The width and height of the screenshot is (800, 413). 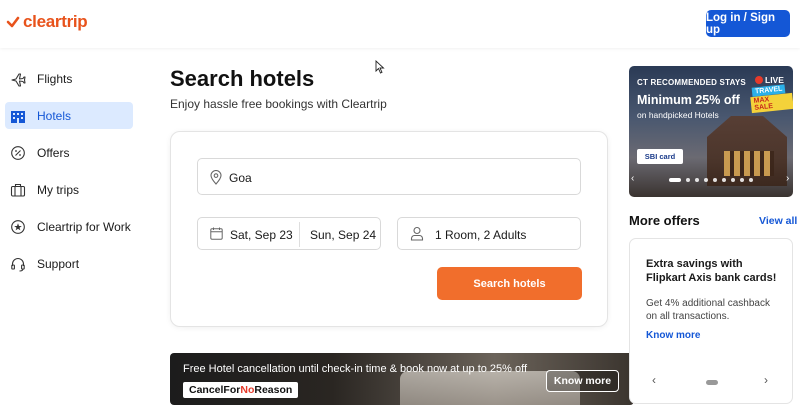 What do you see at coordinates (18, 227) in the screenshot?
I see `star-badge-icon` at bounding box center [18, 227].